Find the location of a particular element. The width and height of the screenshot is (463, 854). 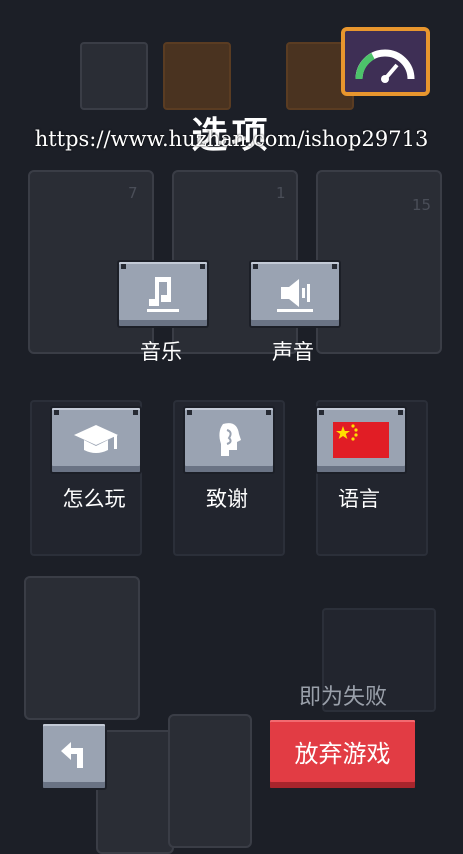

head-profile-icon is located at coordinates (230, 439).